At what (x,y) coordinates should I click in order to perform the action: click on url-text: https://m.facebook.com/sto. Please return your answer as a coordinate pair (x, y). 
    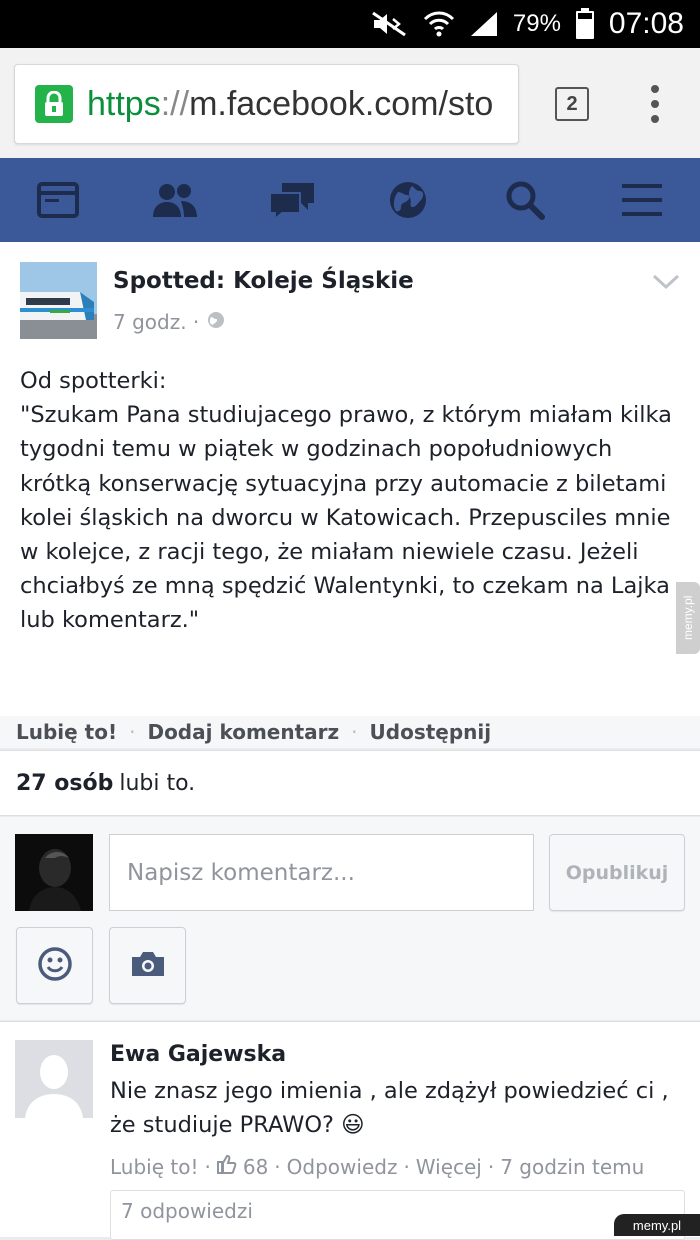
    Looking at the image, I should click on (290, 104).